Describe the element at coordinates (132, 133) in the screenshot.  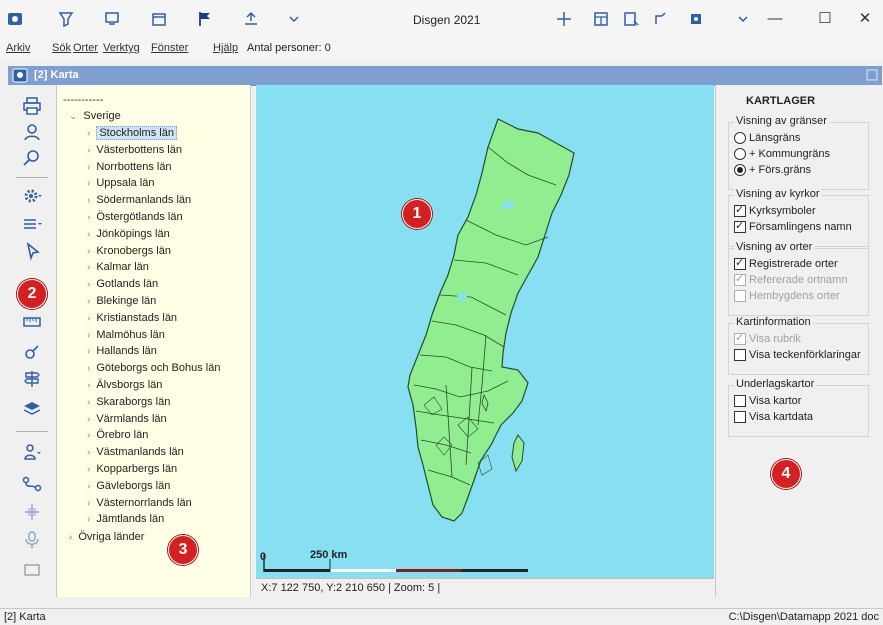
I see `tree-item-county: › Stockholms län` at that location.